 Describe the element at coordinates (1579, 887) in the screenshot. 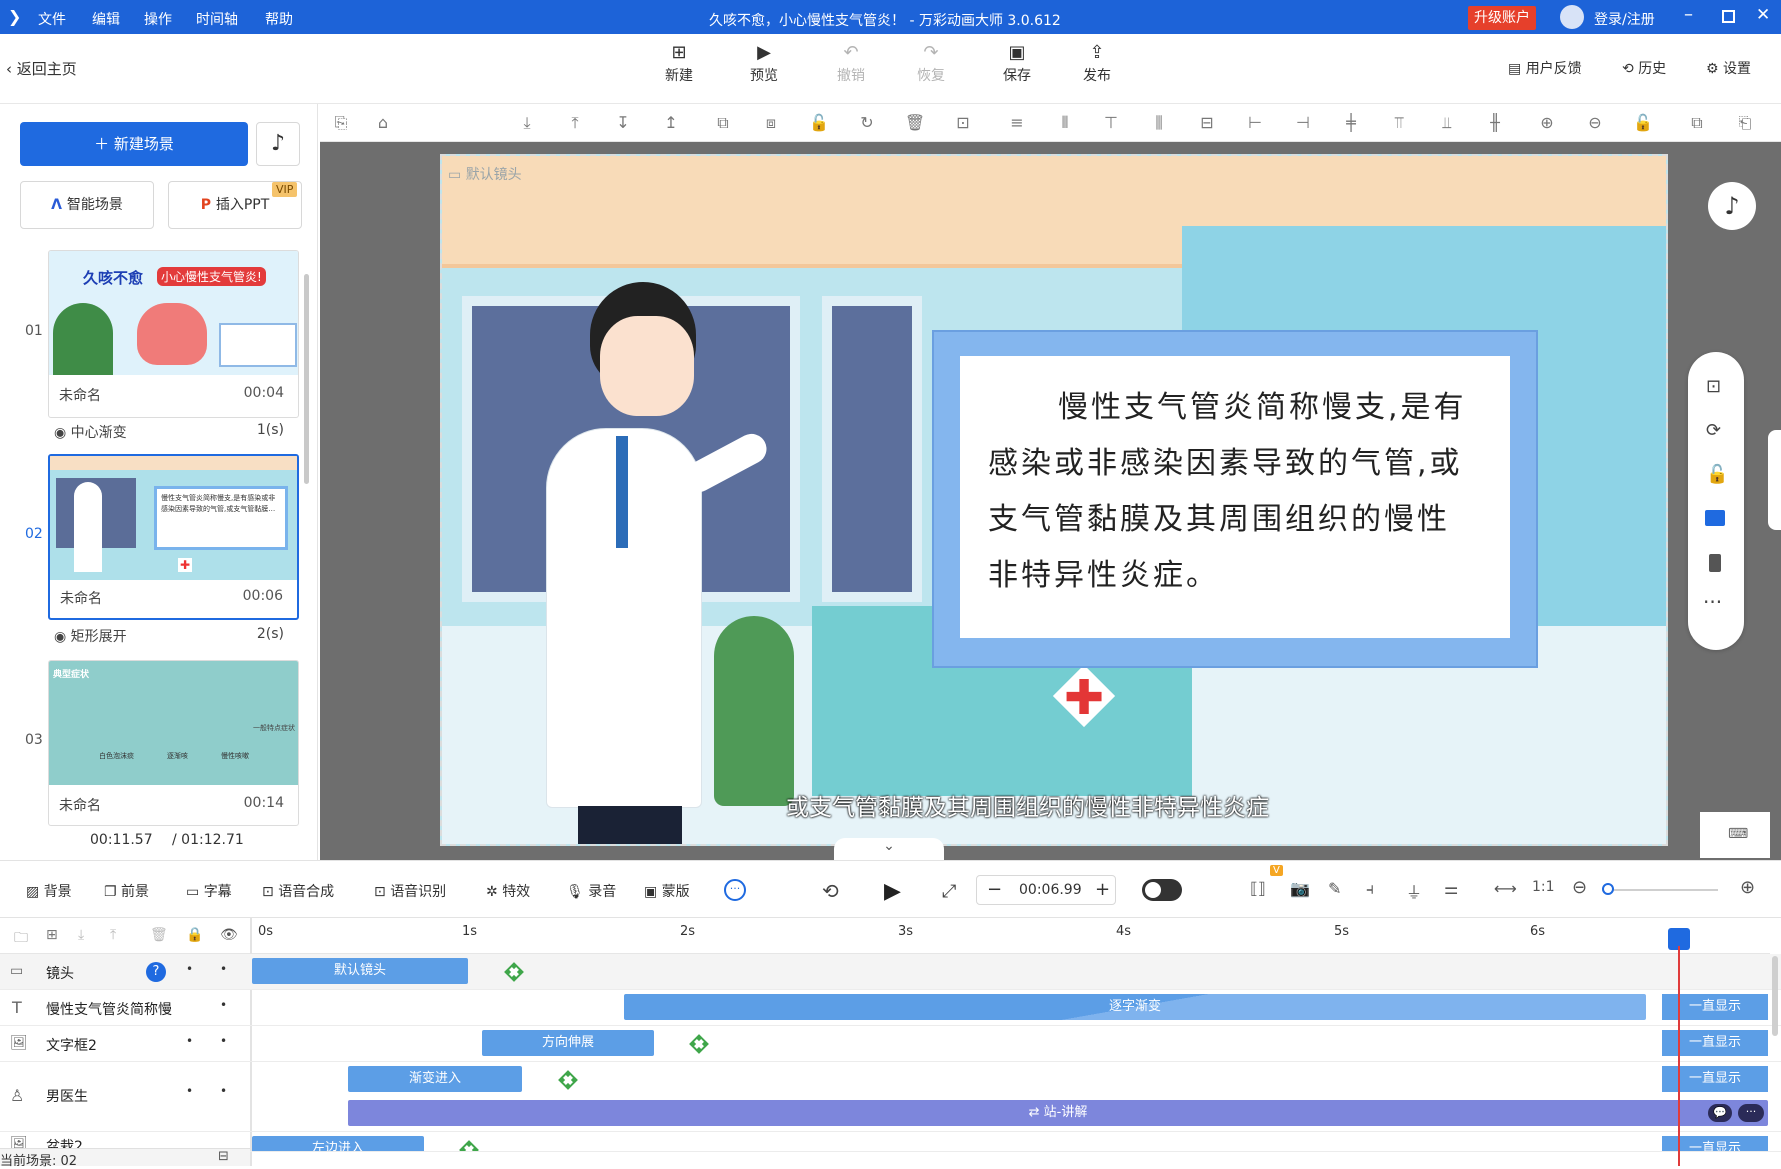

I see `zoom-out-icon: ⊖` at that location.